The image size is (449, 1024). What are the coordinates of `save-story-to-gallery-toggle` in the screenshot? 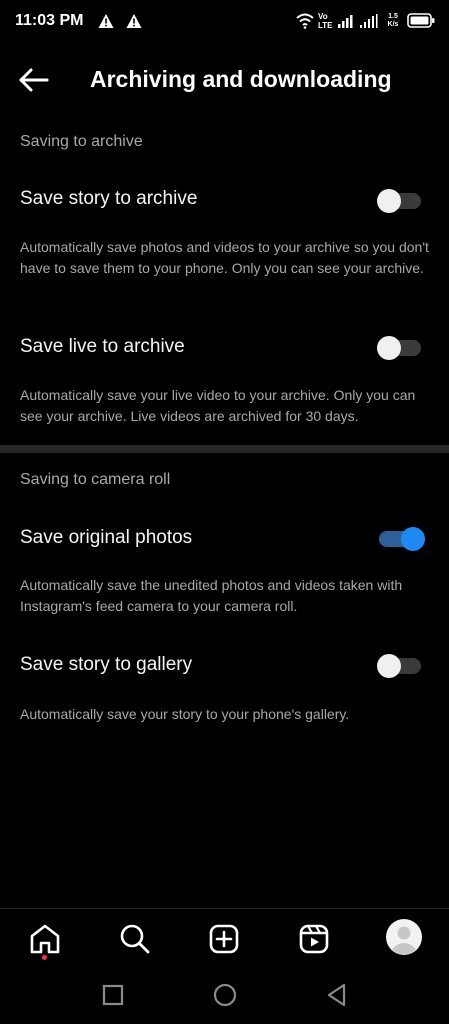 It's located at (400, 665).